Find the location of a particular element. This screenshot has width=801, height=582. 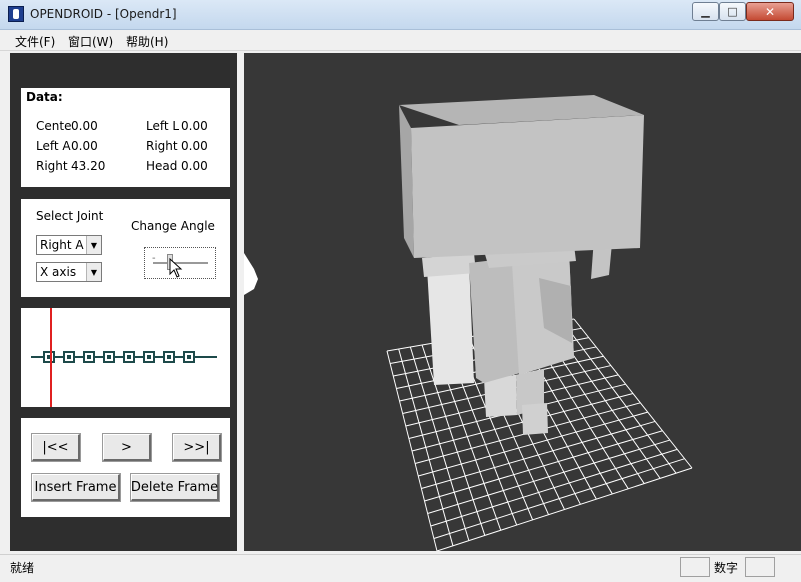

axis-select: X axis ▼ is located at coordinates (69, 272).